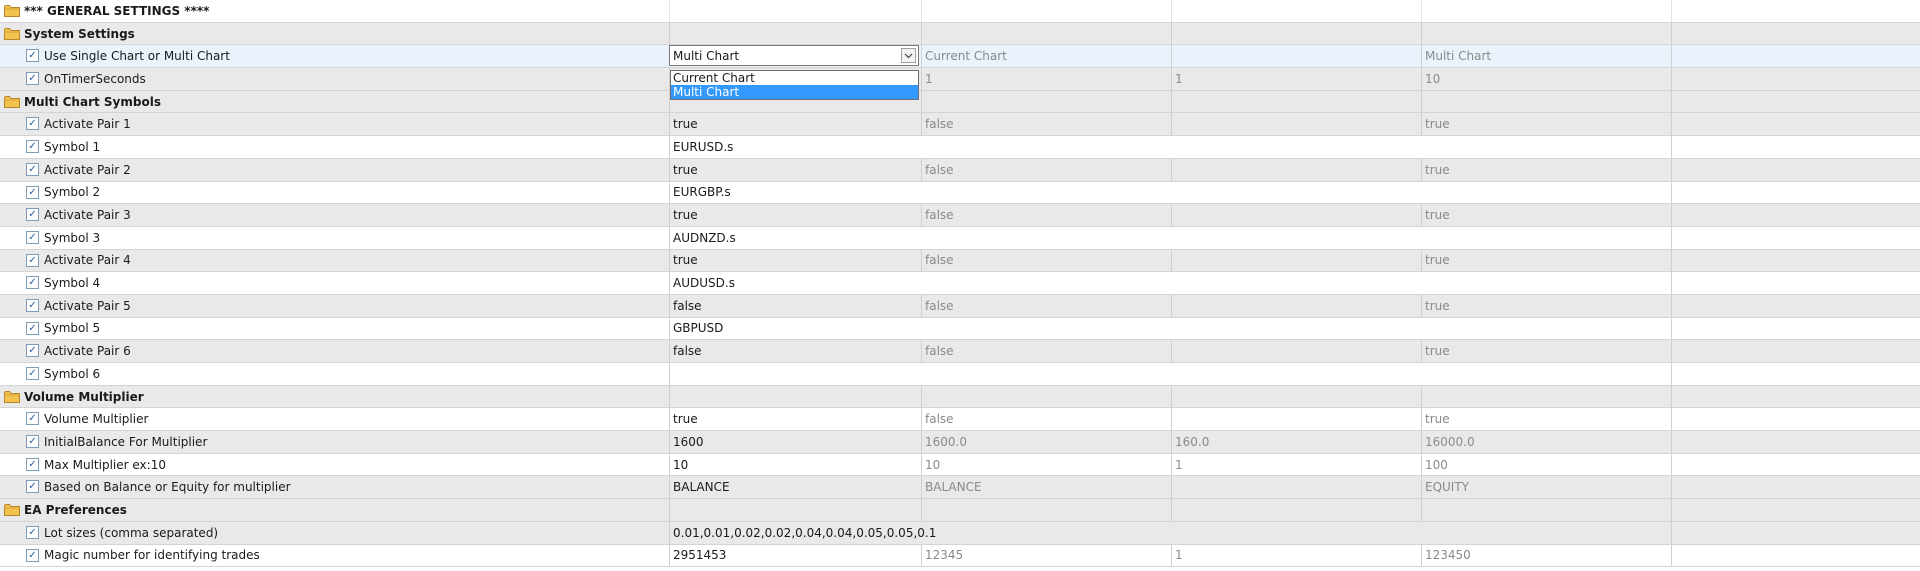 The width and height of the screenshot is (1920, 571). Describe the element at coordinates (1170, 237) in the screenshot. I see `value-cell: AUDNZD.s` at that location.